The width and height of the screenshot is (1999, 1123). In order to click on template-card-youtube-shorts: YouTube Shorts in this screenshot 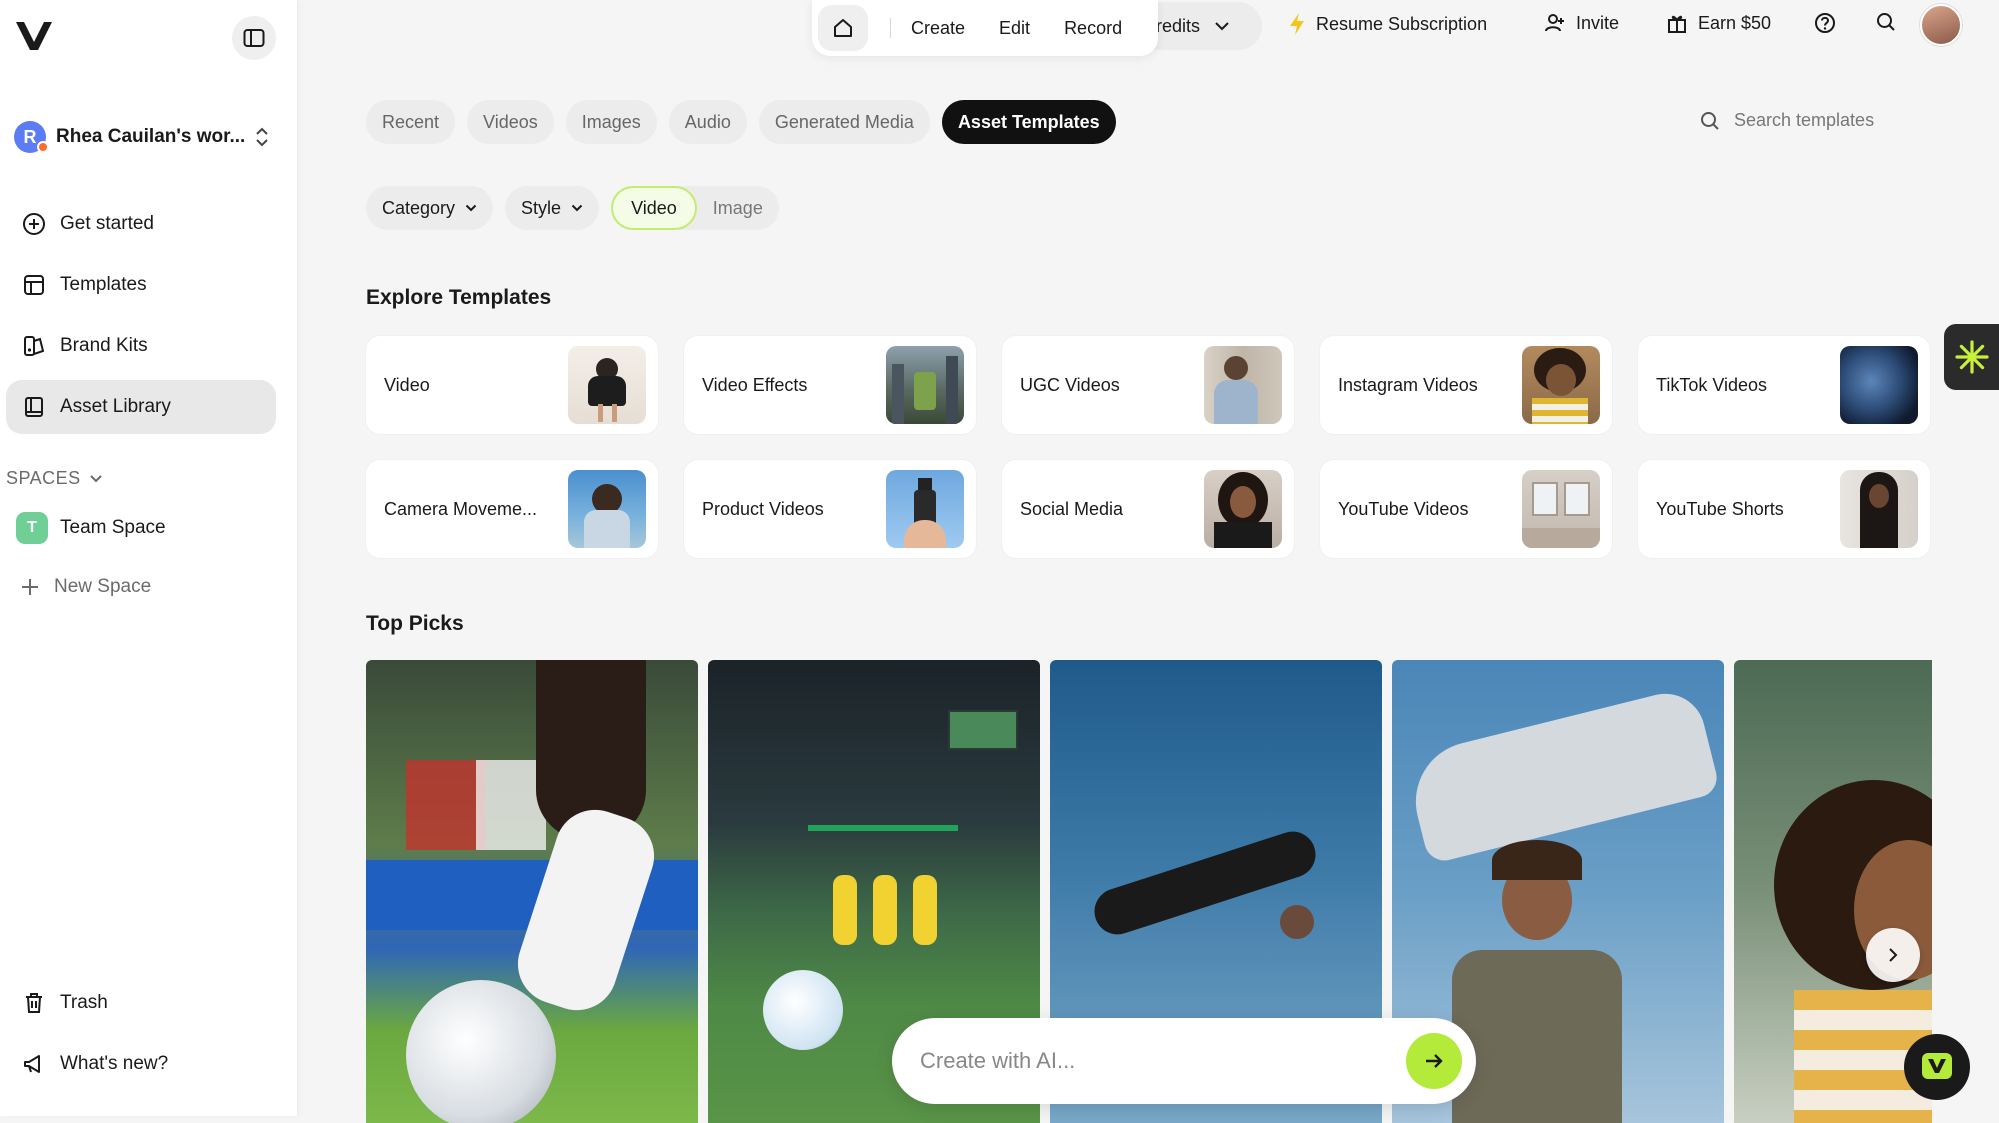, I will do `click(1784, 509)`.